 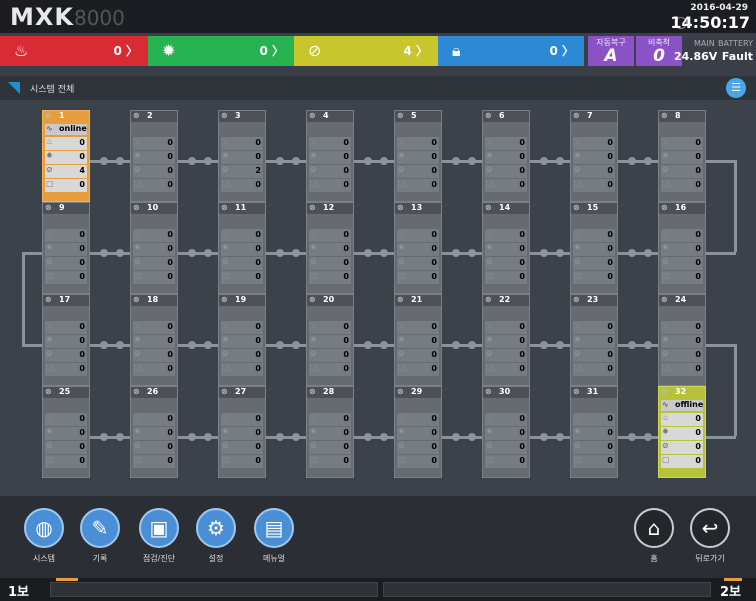 I want to click on inspect-button: ▣, so click(x=159, y=528).